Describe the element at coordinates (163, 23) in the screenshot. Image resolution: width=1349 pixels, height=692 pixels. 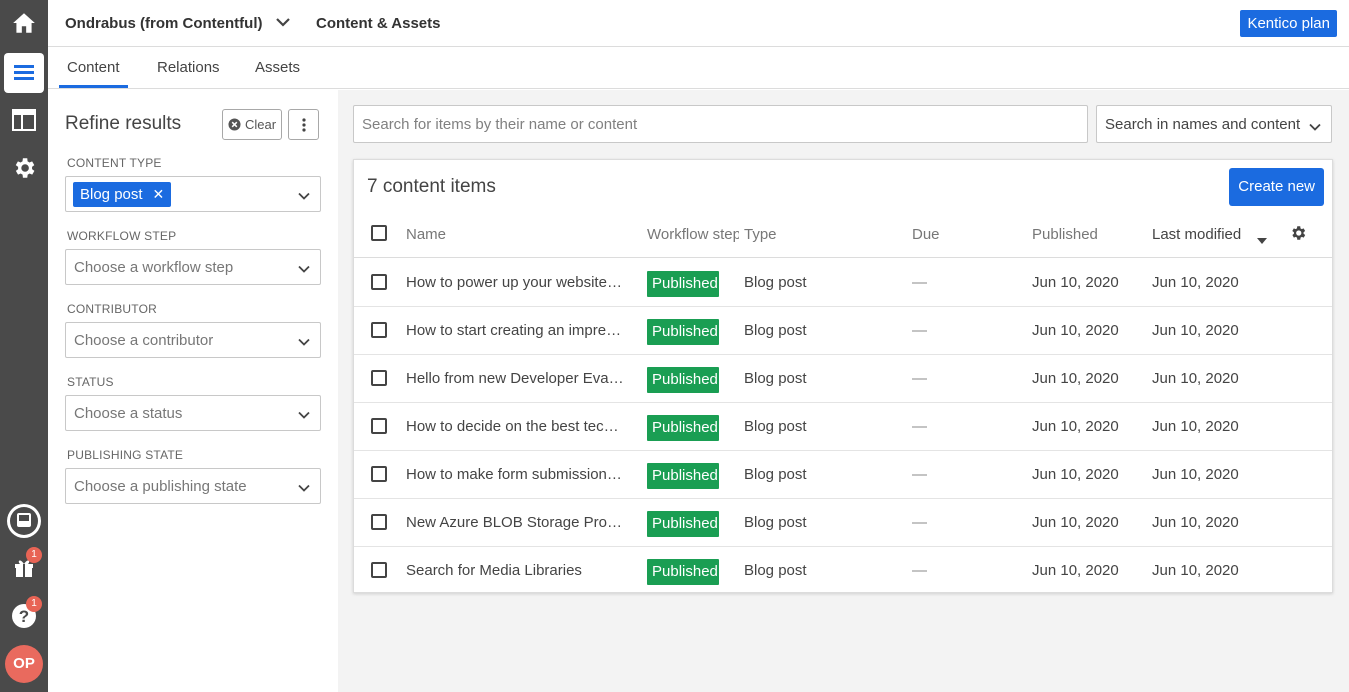
I see `project-name: Ondrabus (from Contentful)` at that location.